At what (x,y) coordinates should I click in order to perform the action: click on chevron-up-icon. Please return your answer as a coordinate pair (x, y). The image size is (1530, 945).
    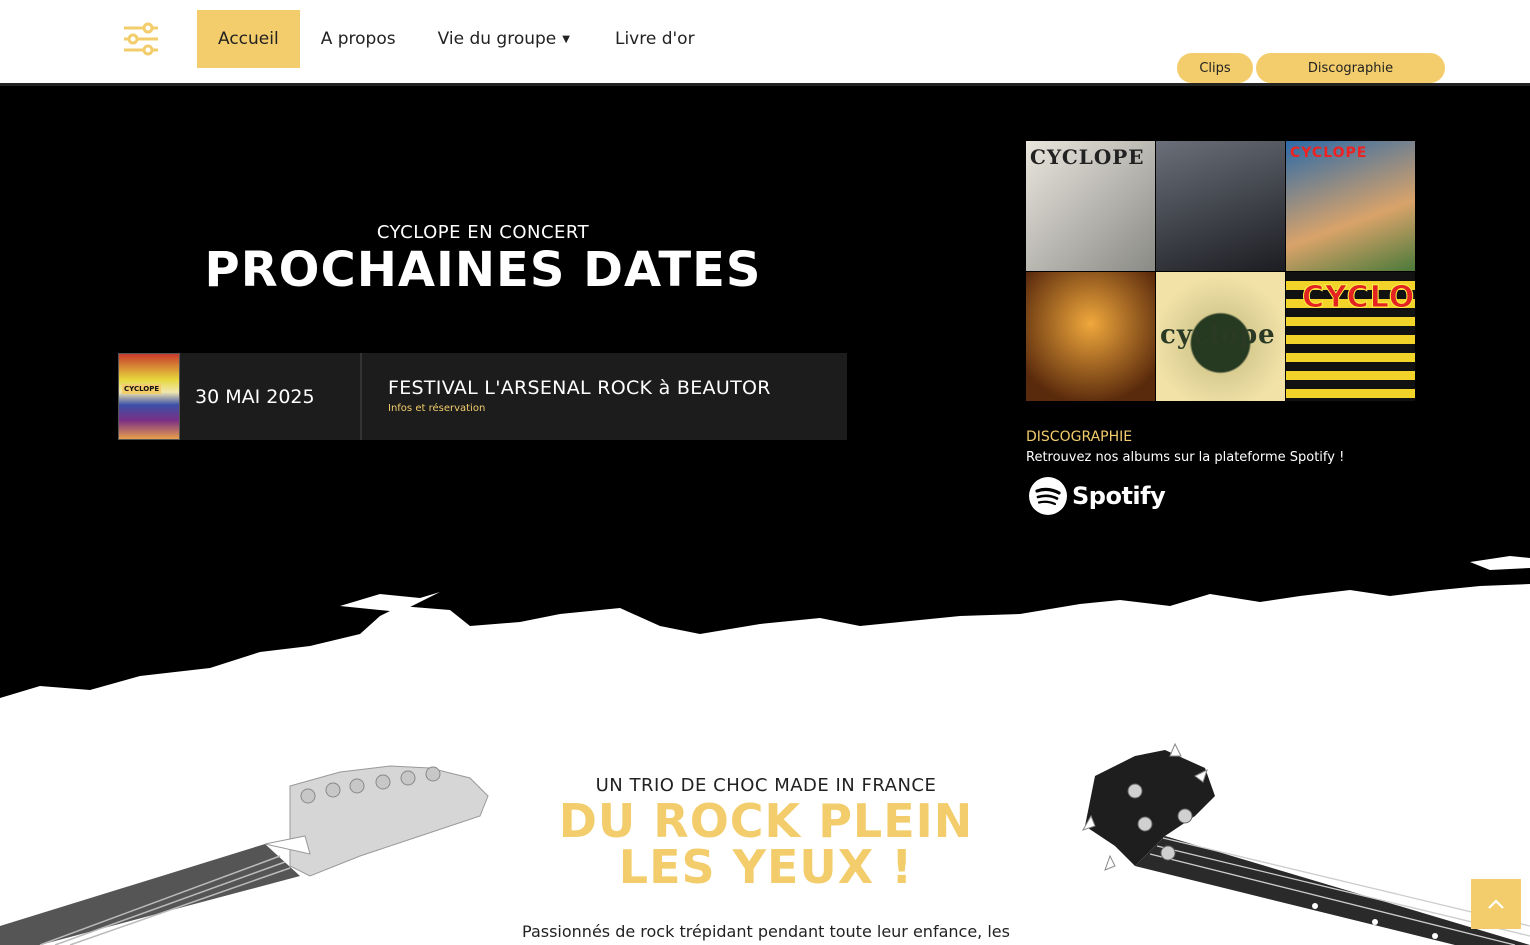
    Looking at the image, I should click on (1496, 904).